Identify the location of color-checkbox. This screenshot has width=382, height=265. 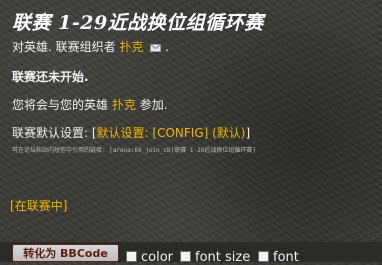
(131, 256).